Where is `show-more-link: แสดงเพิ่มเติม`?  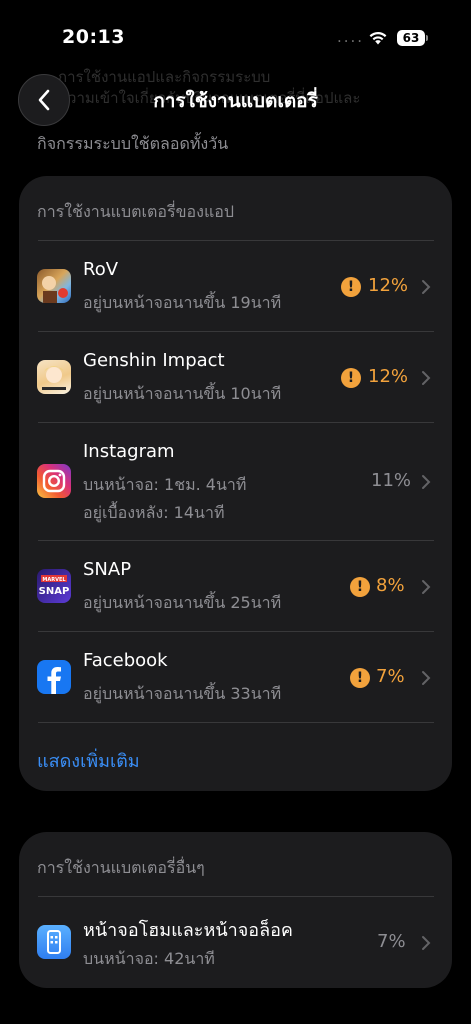
show-more-link: แสดงเพิ่มเติม is located at coordinates (88, 760).